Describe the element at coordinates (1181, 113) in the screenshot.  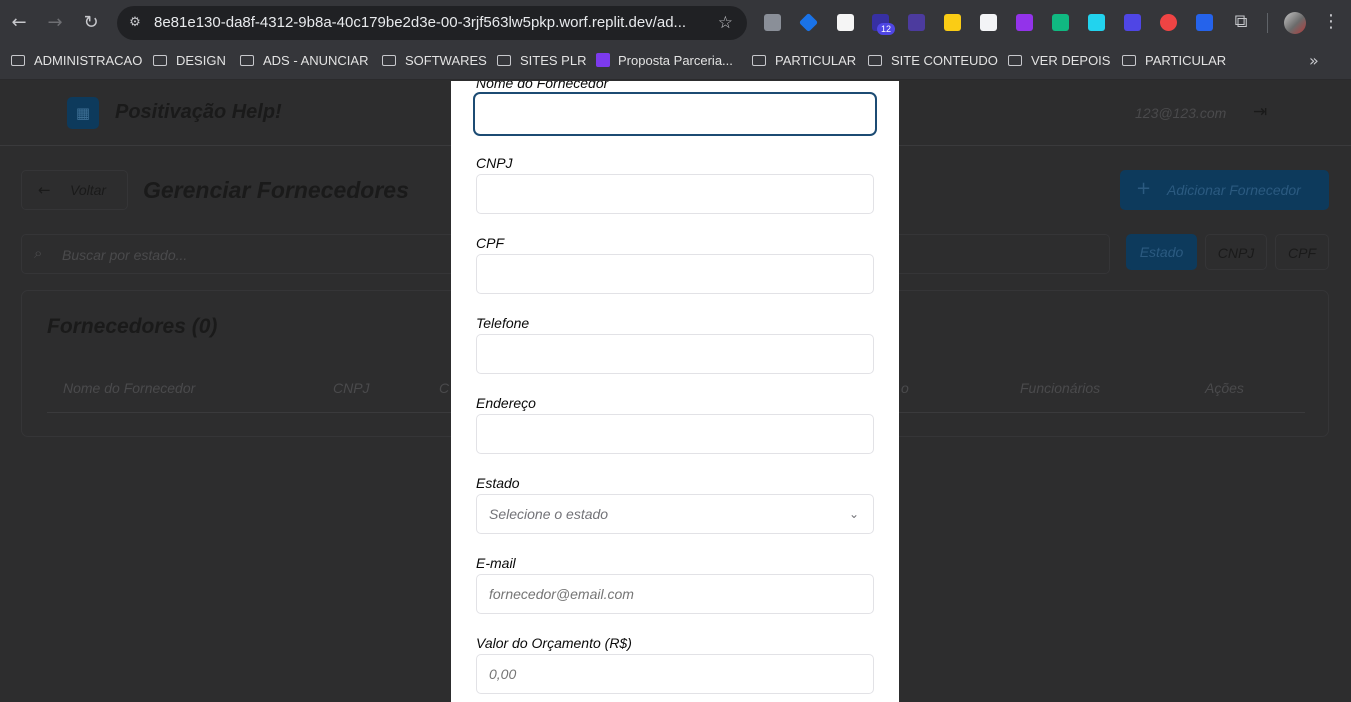
I see `user-email: 123@123.com` at that location.